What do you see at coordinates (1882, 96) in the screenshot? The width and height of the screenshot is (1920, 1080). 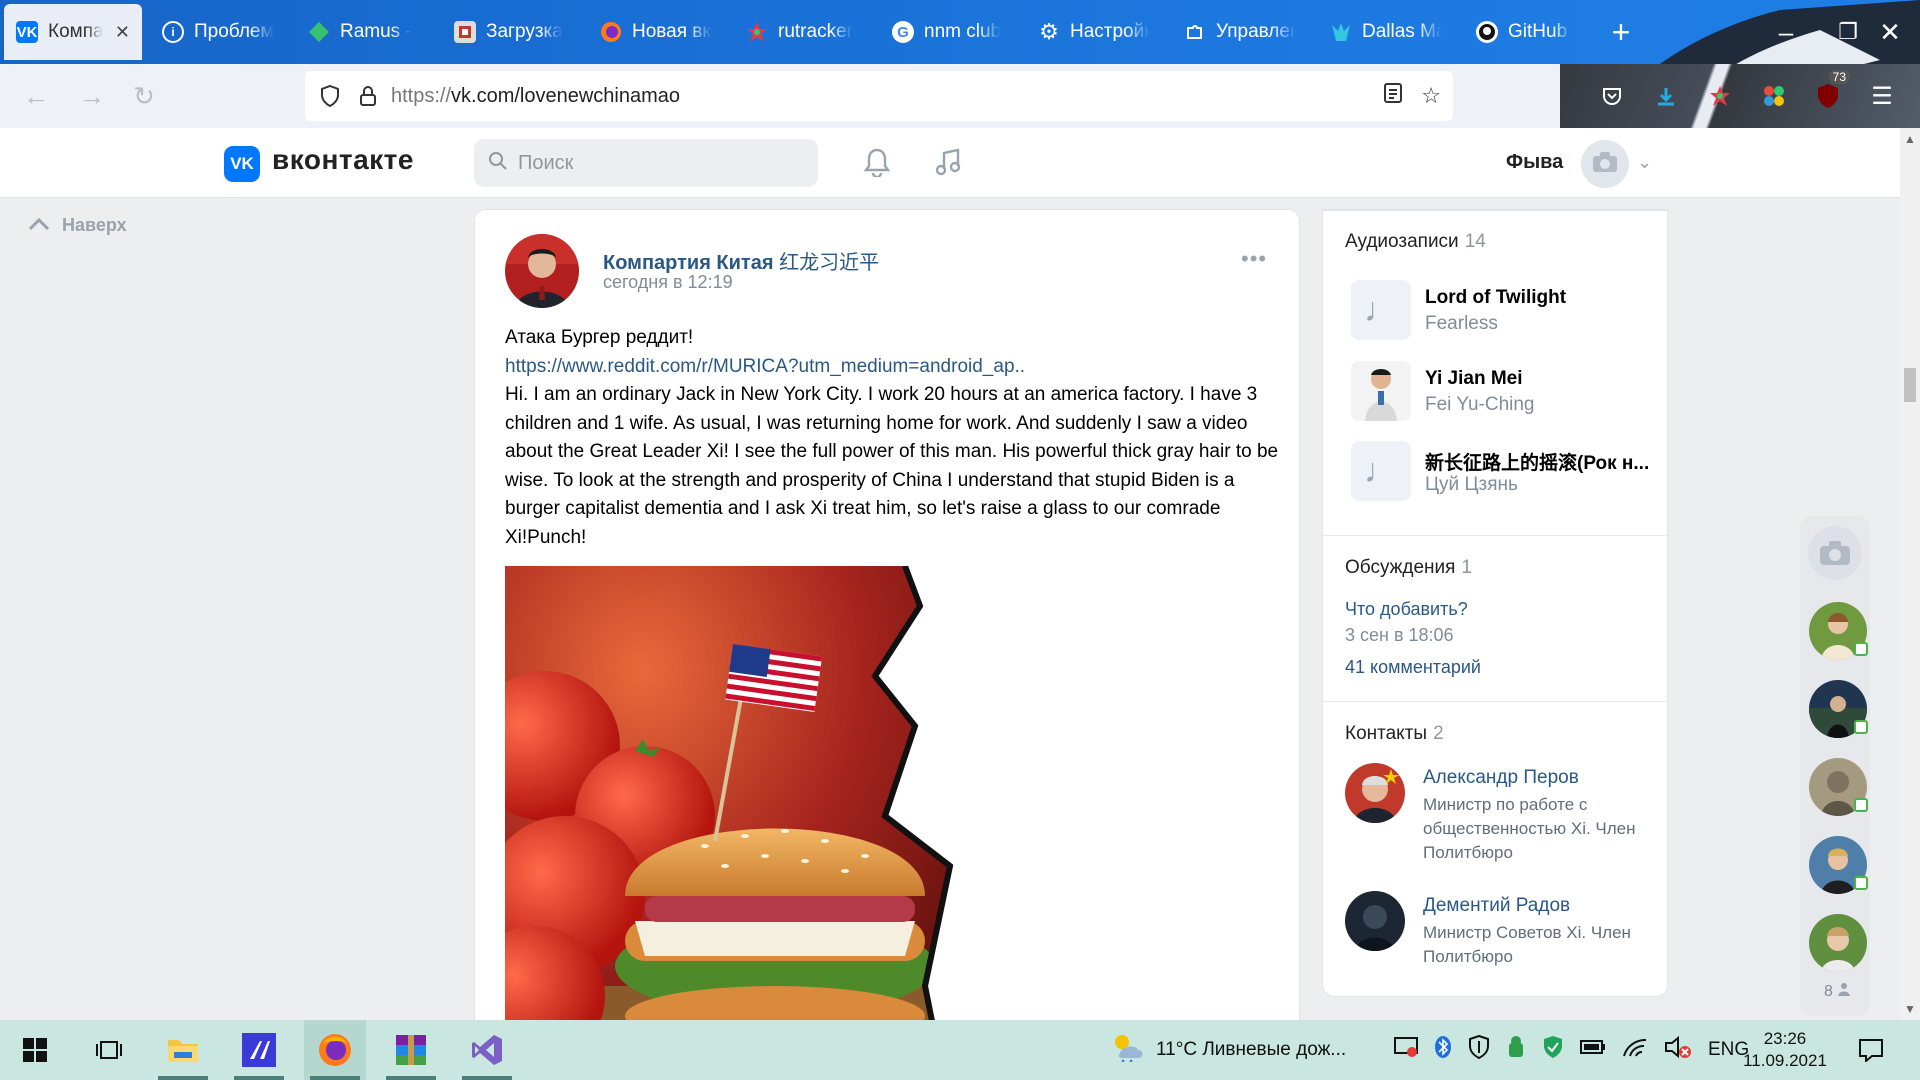 I see `menu-hamburger-icon: ☰` at bounding box center [1882, 96].